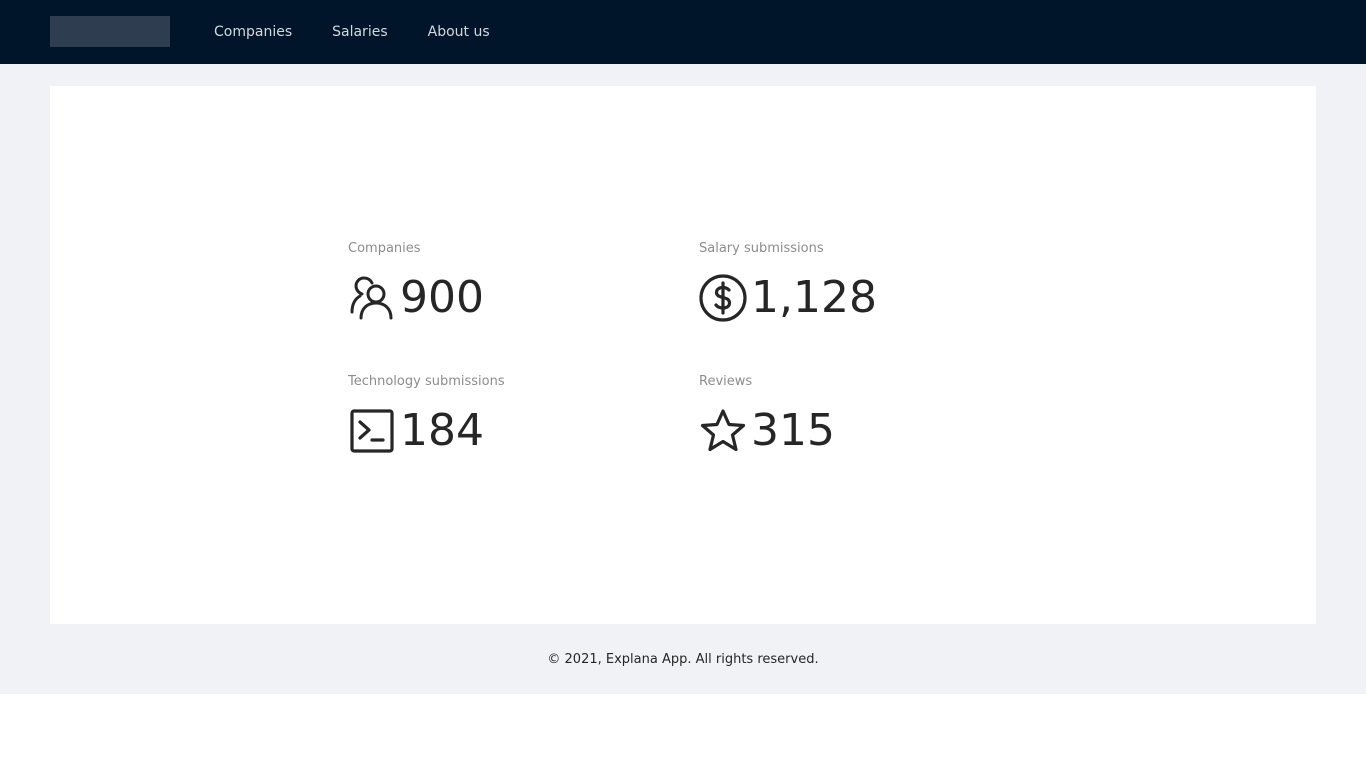 This screenshot has height=768, width=1366. Describe the element at coordinates (723, 298) in the screenshot. I see `dollar-circle-icon` at that location.